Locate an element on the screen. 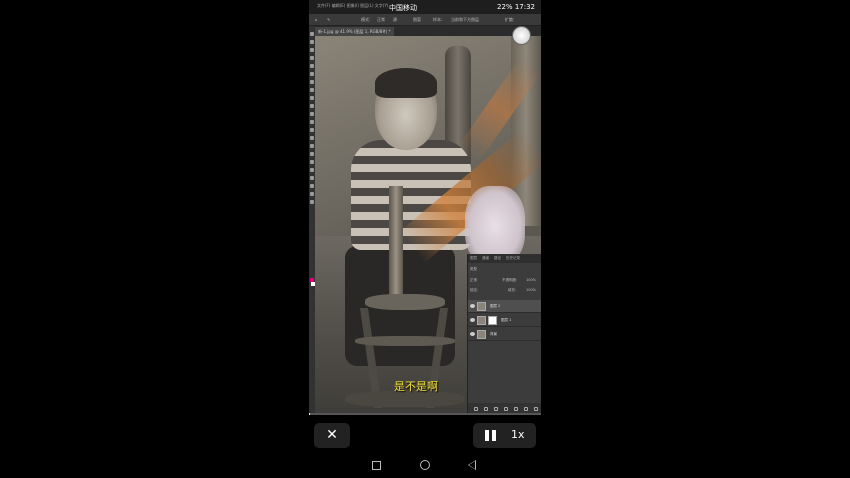 This screenshot has width=850, height=478. more-tools-icon is located at coordinates (312, 202).